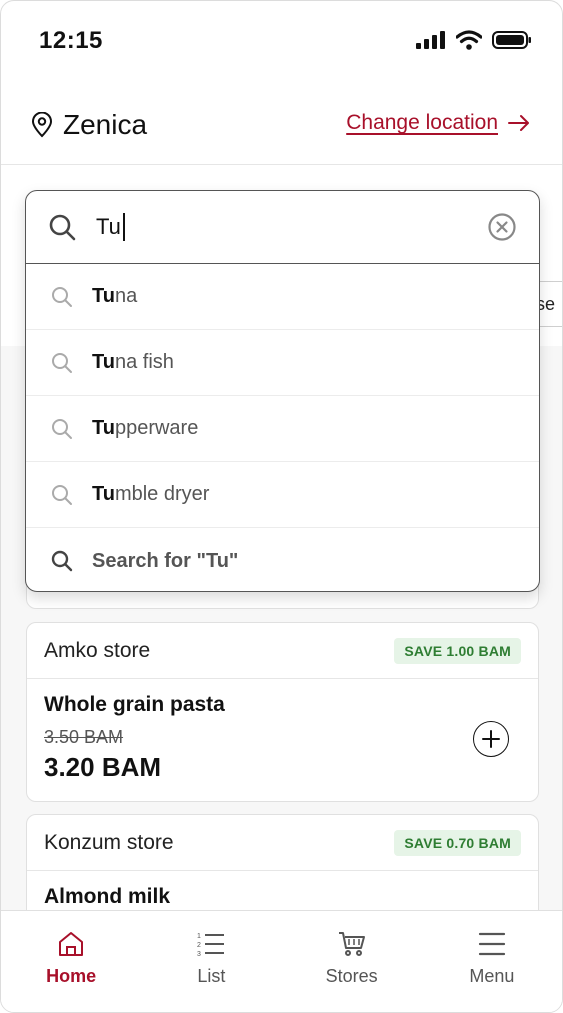 The height and width of the screenshot is (1013, 563). What do you see at coordinates (97, 650) in the screenshot?
I see `store-name: Amko store` at bounding box center [97, 650].